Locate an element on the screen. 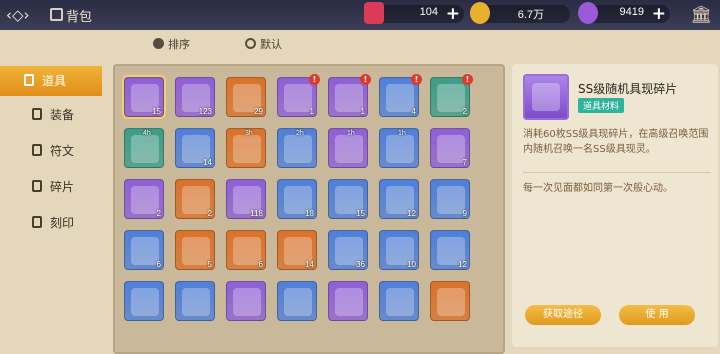 The width and height of the screenshot is (720, 354). ticket-resource: 104 + is located at coordinates (414, 13).